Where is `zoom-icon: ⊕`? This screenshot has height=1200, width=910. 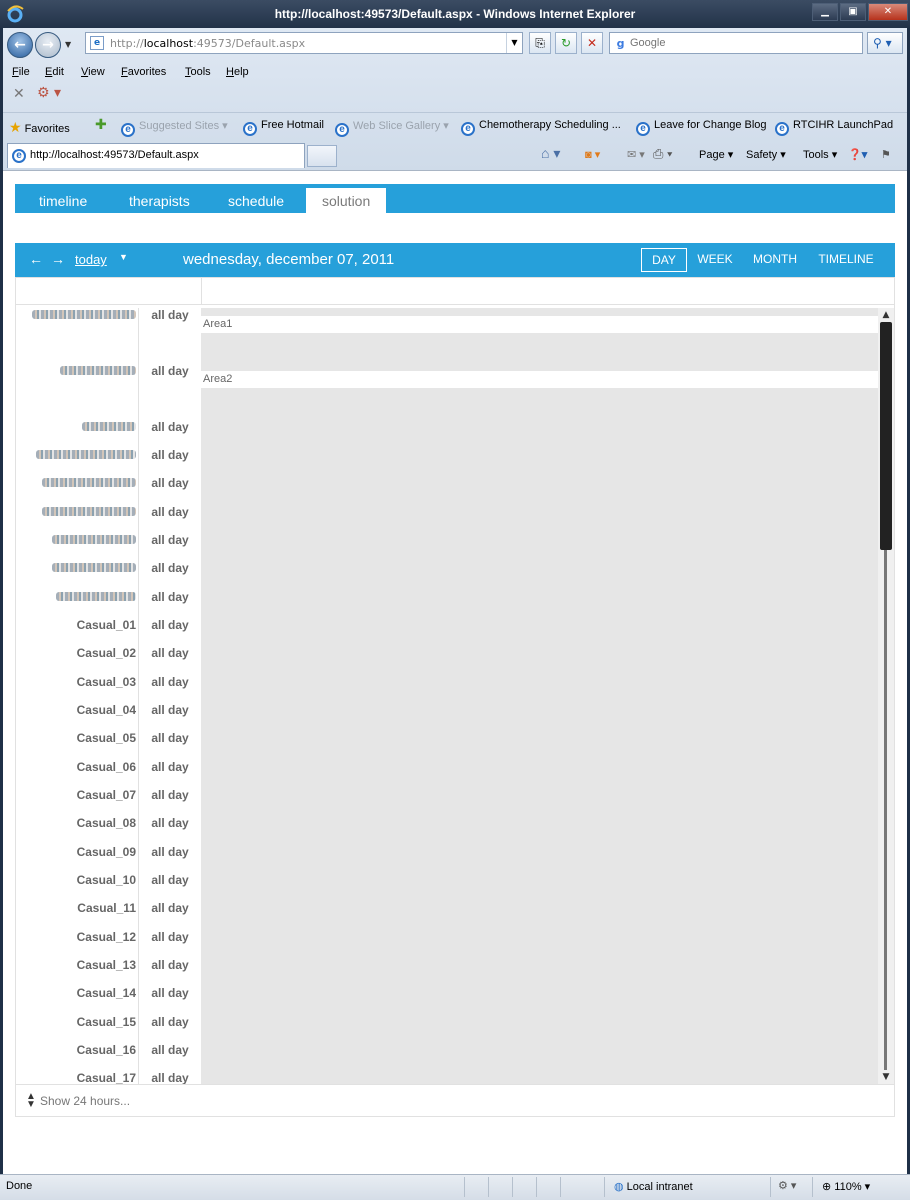 zoom-icon: ⊕ is located at coordinates (828, 1187).